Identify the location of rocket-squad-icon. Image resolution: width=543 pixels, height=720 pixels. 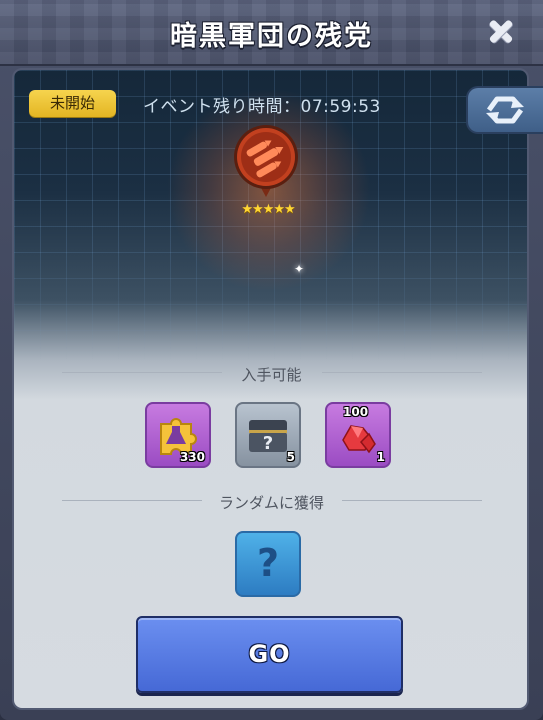
(266, 162).